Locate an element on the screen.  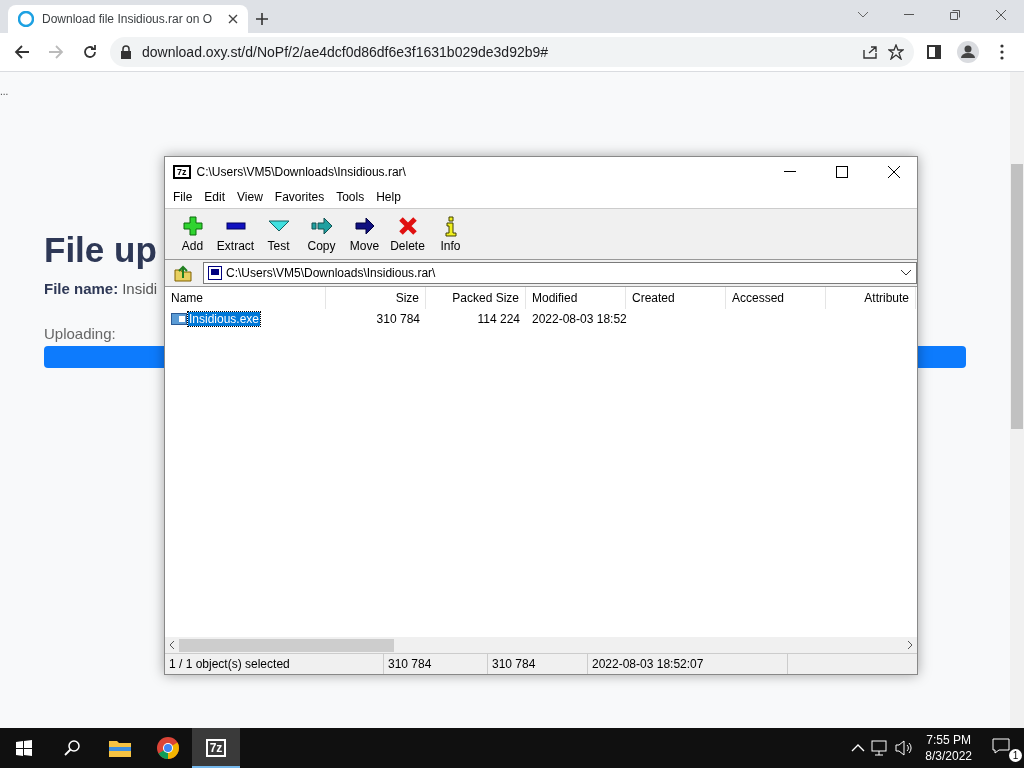
toolbar-button: Delete is located at coordinates (407, 234).